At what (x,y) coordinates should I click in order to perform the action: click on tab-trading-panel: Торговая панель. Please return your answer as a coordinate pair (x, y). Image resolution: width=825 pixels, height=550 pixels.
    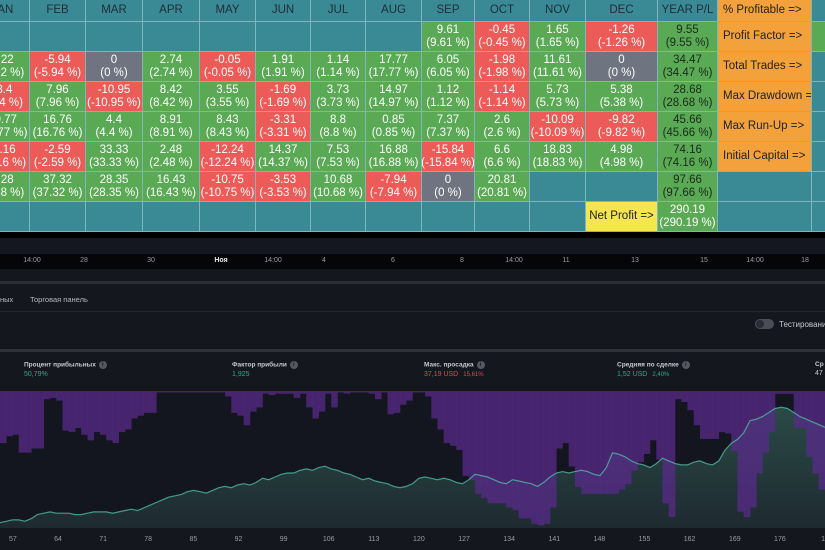
    Looking at the image, I should click on (59, 299).